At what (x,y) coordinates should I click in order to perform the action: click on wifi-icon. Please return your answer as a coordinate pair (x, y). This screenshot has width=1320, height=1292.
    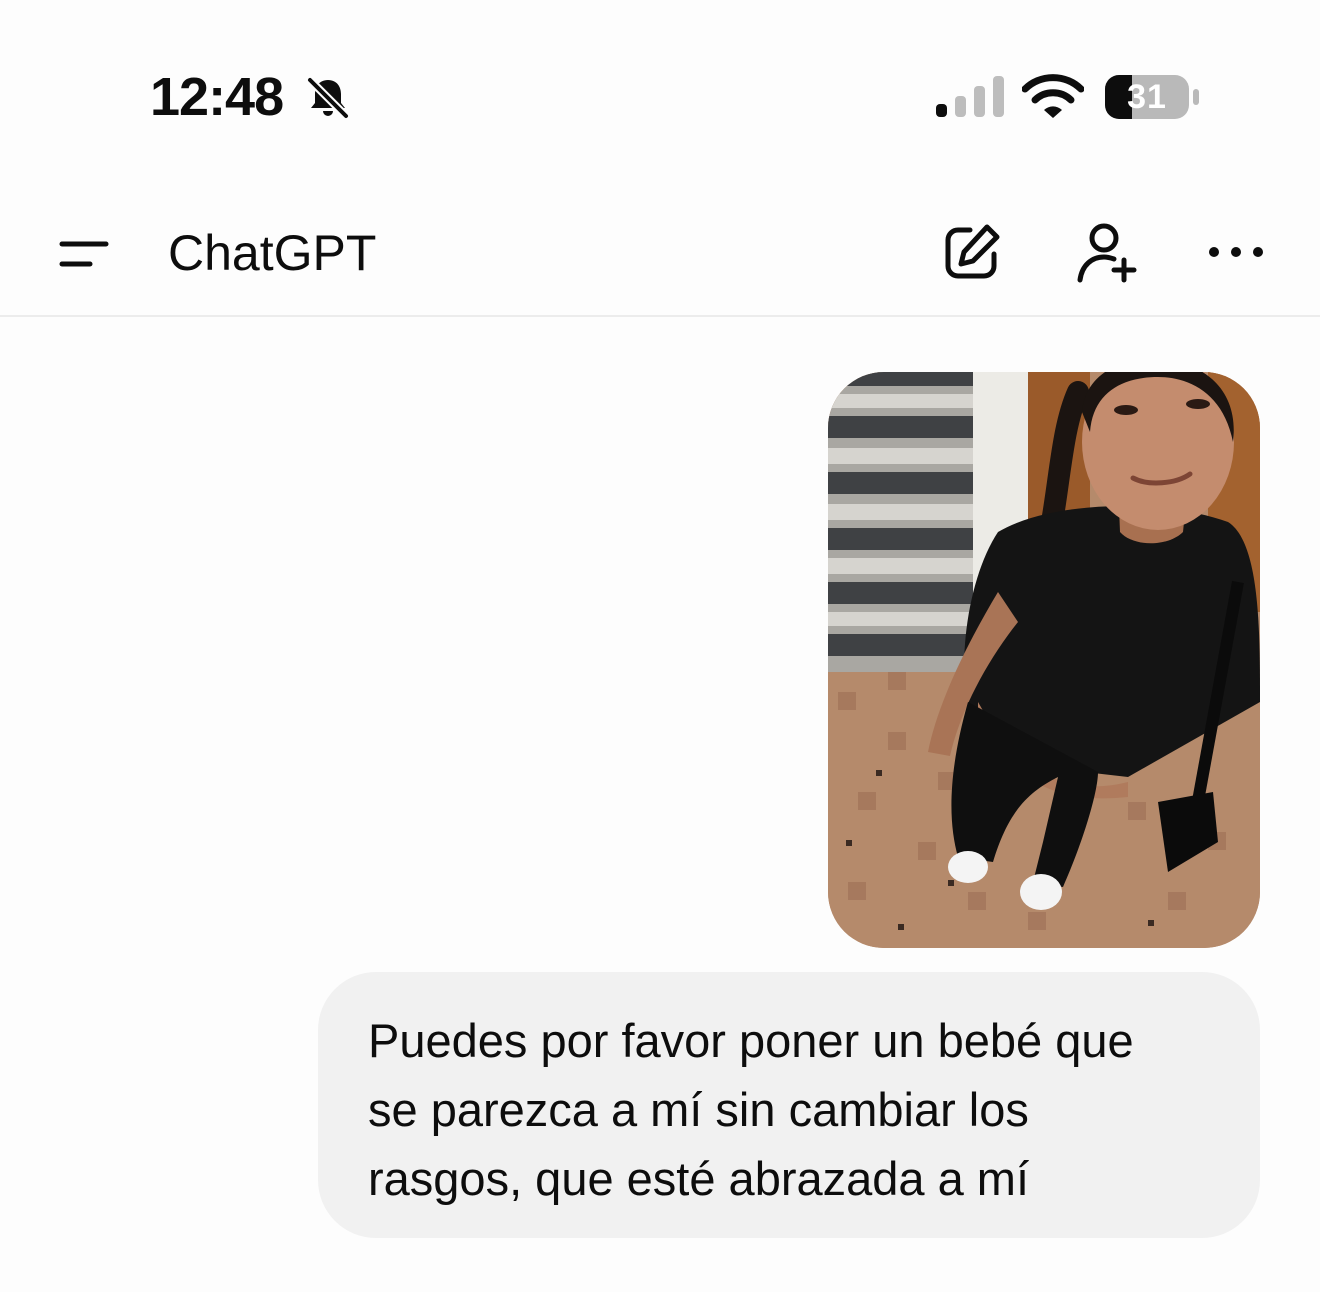
    Looking at the image, I should click on (1053, 96).